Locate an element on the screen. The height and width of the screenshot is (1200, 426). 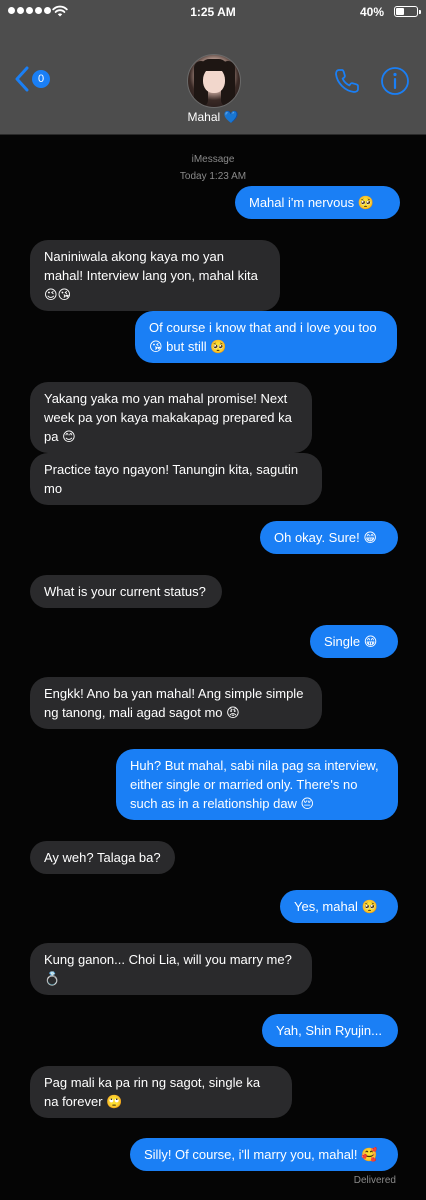
message-text: Ay weh? Talaga ba? is located at coordinates (102, 857).